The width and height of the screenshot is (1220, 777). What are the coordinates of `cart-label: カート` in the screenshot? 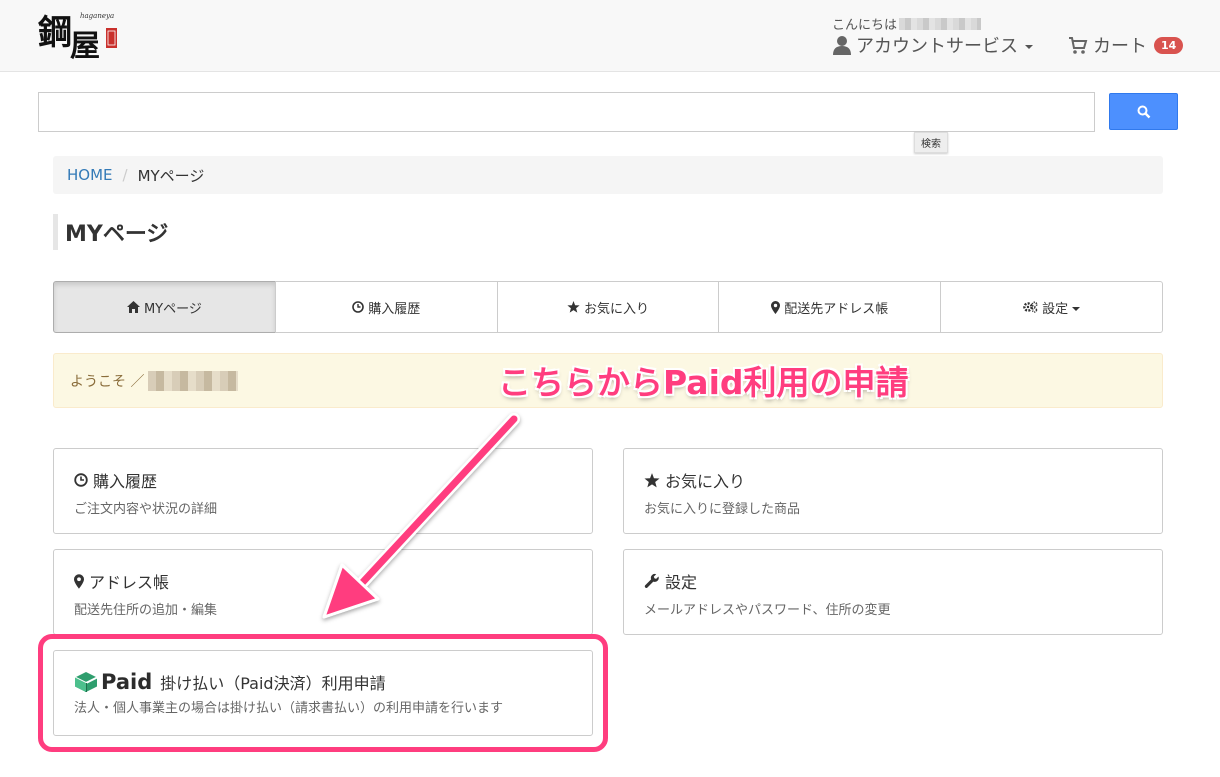 It's located at (1120, 46).